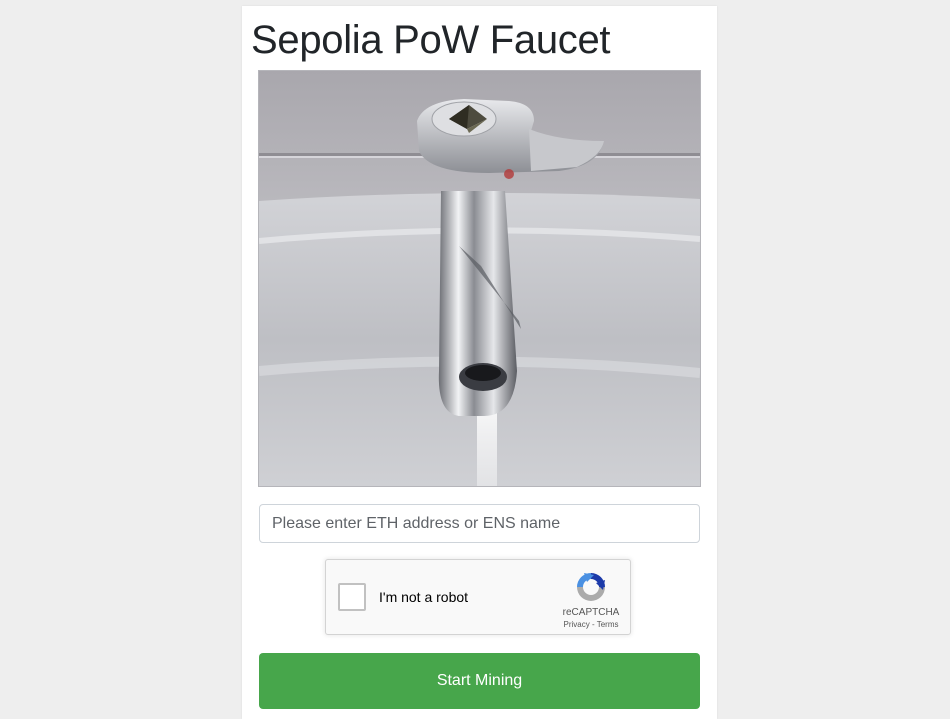 This screenshot has height=719, width=950. What do you see at coordinates (479, 681) in the screenshot?
I see `start-mining-button: Start Mining` at bounding box center [479, 681].